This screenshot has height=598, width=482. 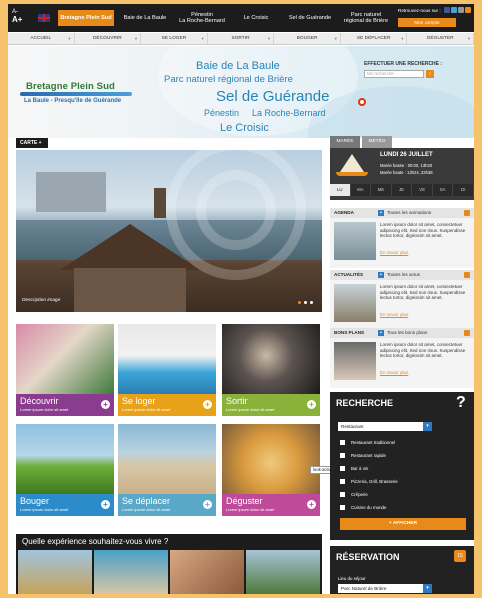 What do you see at coordinates (70, 86) in the screenshot?
I see `logo-title: Bretagne Plein Sud` at bounding box center [70, 86].